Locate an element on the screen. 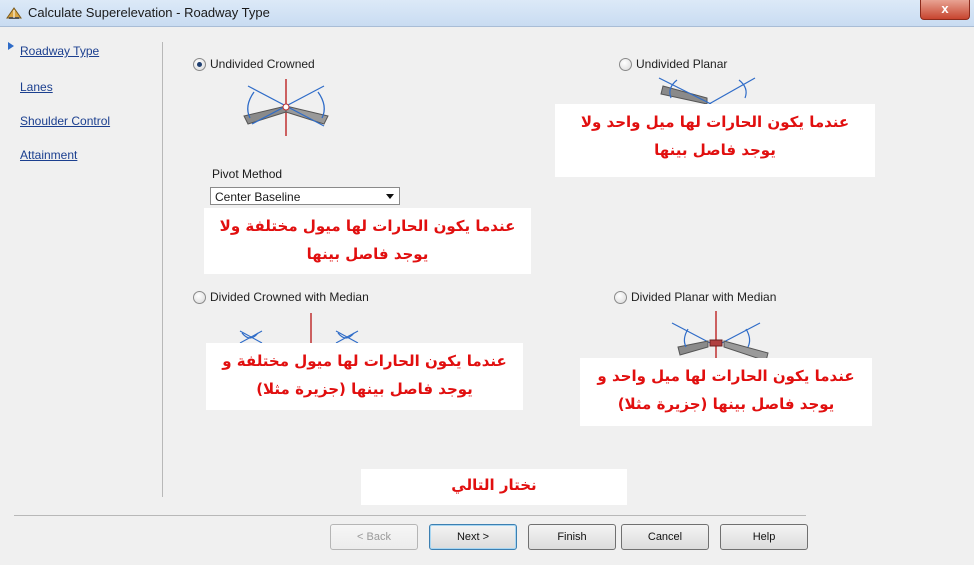 The image size is (974, 565). option-divided-crowned-median: Divided Crowned with Median is located at coordinates (281, 297).